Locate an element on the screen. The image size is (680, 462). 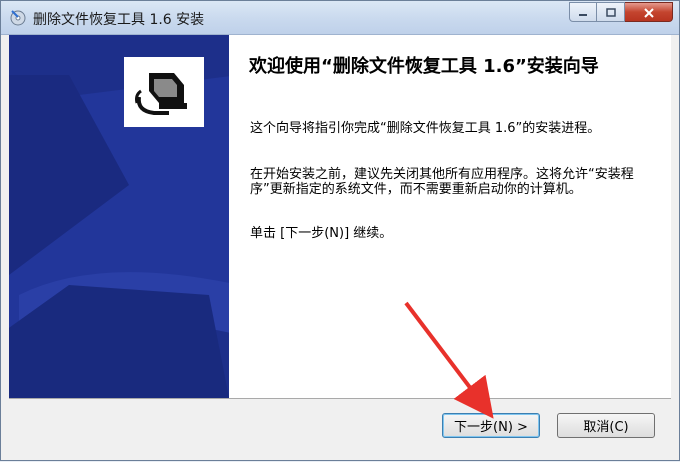
intro-paragraph: 这个向导将指引你完成“删除文件恢复工具 1.6”的安装进程。 is located at coordinates (425, 128).